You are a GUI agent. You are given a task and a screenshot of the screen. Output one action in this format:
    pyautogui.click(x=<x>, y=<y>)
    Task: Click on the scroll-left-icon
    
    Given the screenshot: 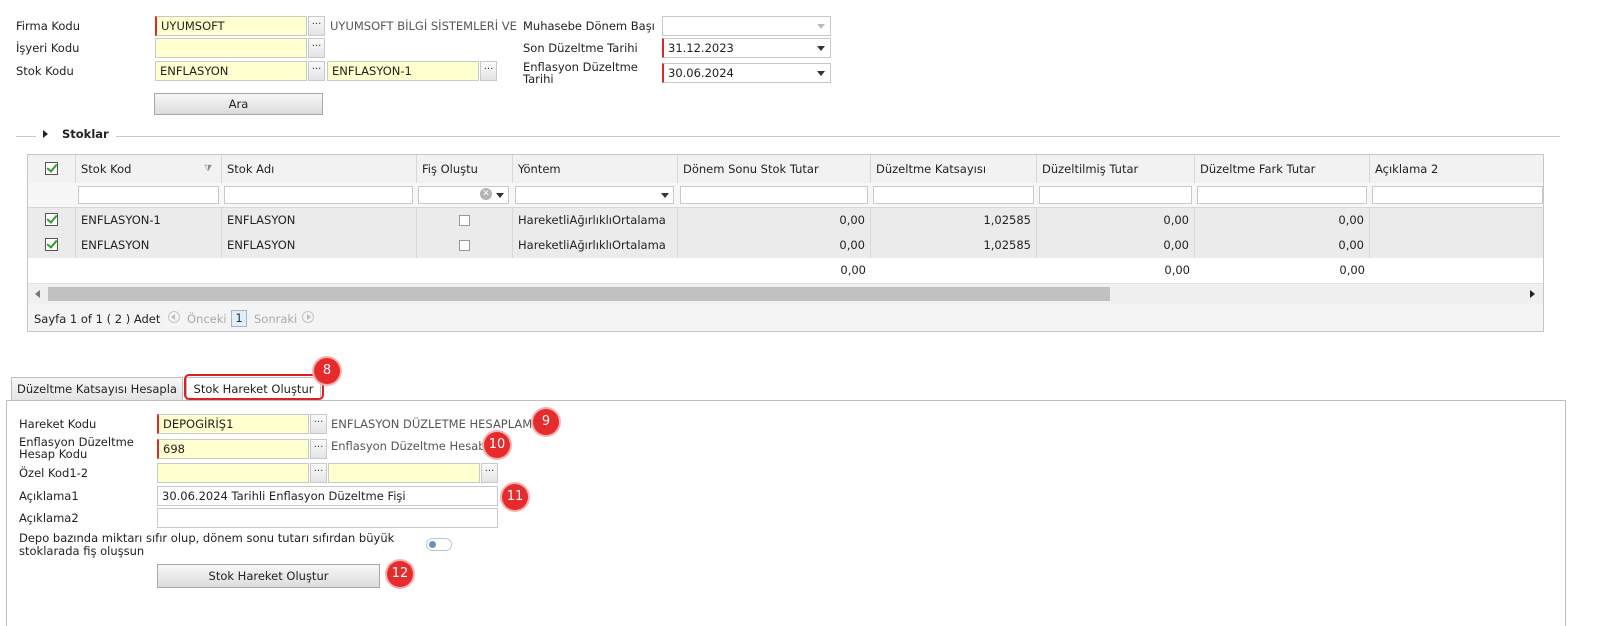 What is the action you would take?
    pyautogui.click(x=37, y=294)
    